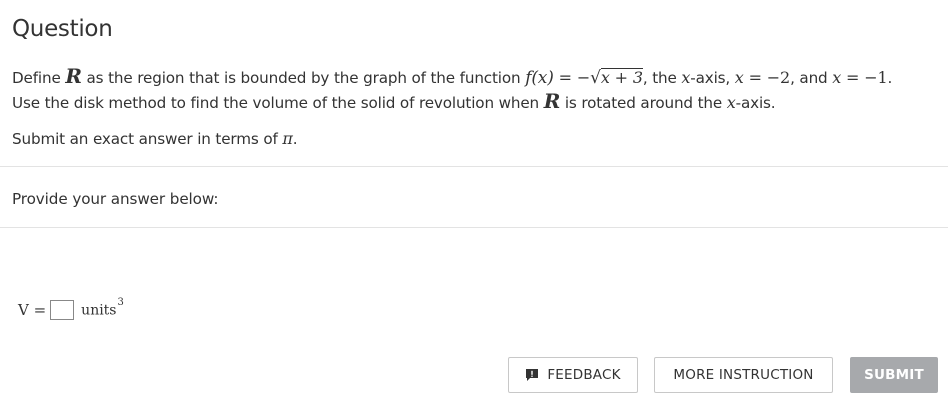 The height and width of the screenshot is (403, 948). Describe the element at coordinates (287, 138) in the screenshot. I see `math-pi: π` at that location.